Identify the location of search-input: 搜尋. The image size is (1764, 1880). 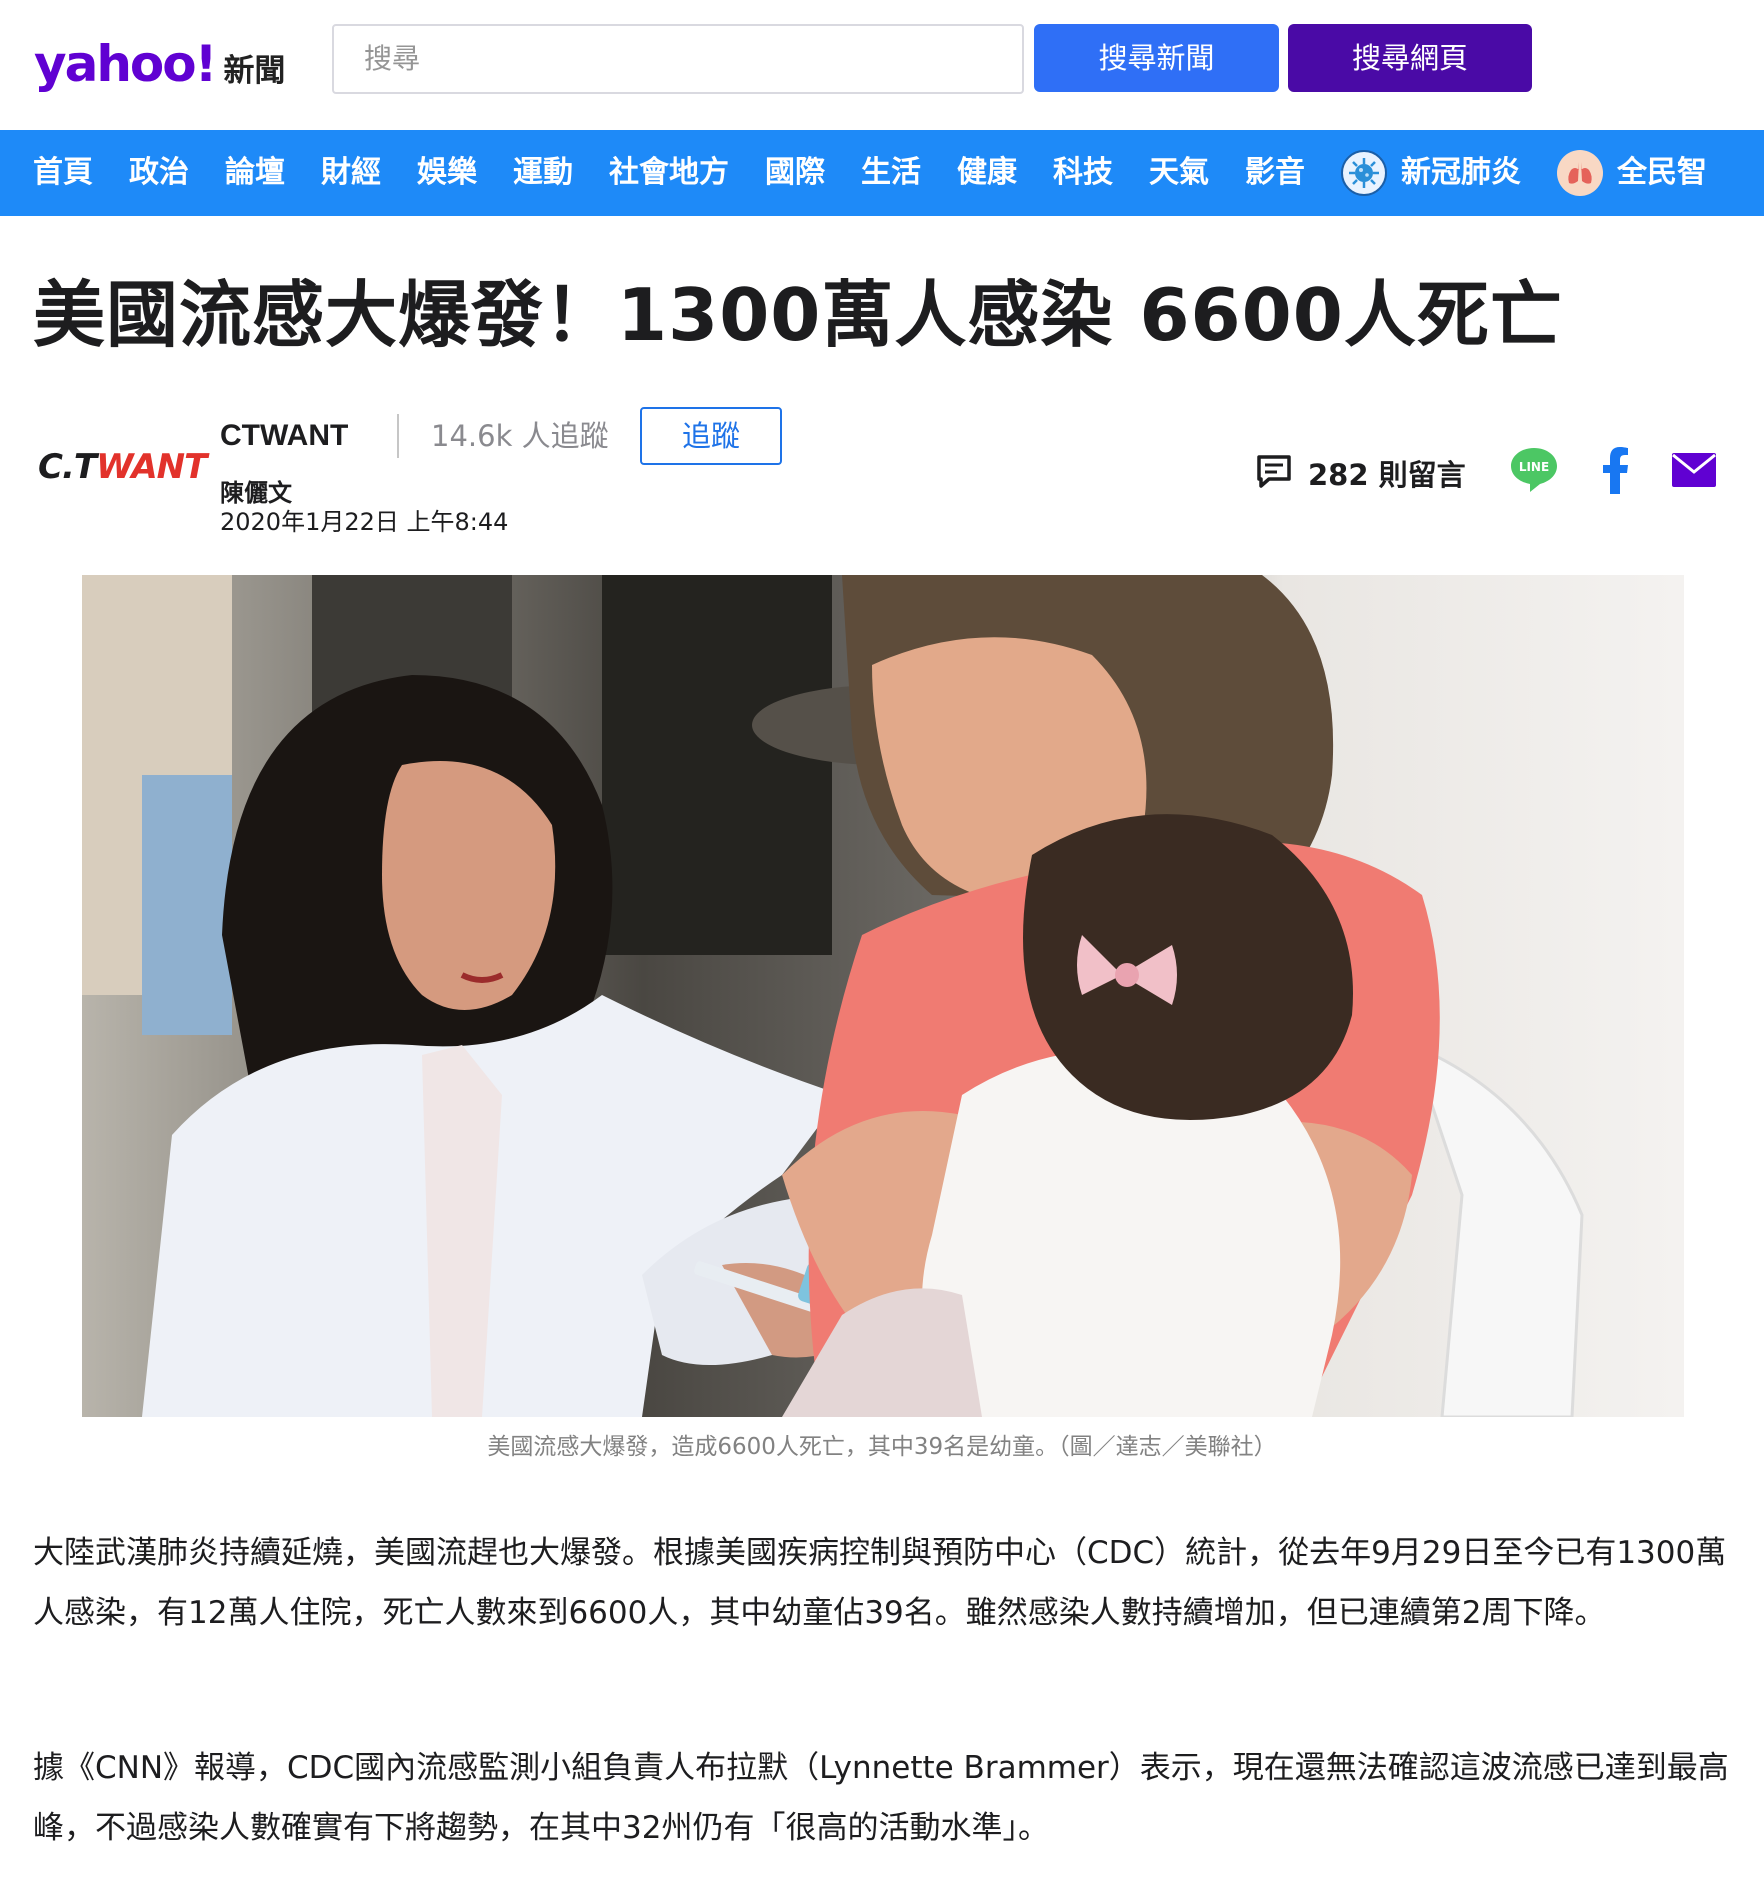
(678, 59).